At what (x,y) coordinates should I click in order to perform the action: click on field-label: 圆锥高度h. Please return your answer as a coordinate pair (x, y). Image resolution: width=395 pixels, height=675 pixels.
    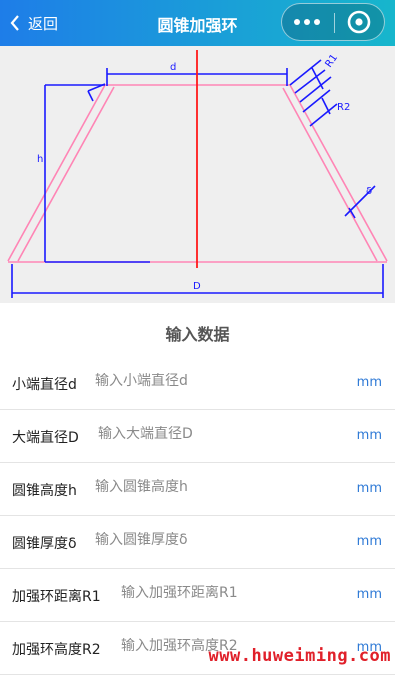
    Looking at the image, I should click on (44, 491).